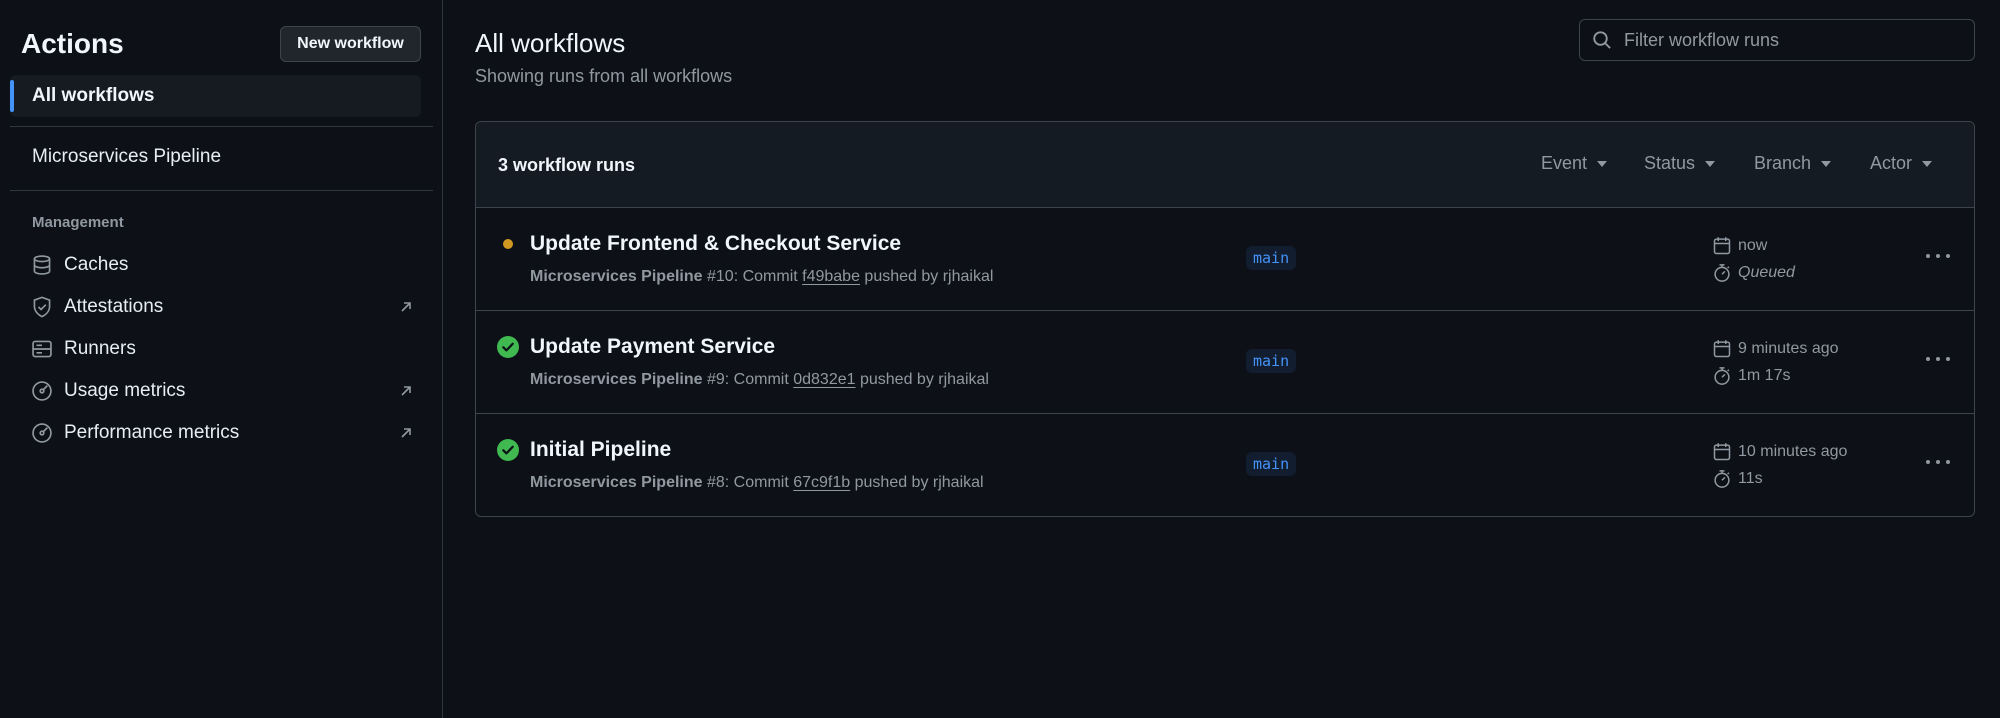  What do you see at coordinates (508, 244) in the screenshot?
I see `queued-status-icon` at bounding box center [508, 244].